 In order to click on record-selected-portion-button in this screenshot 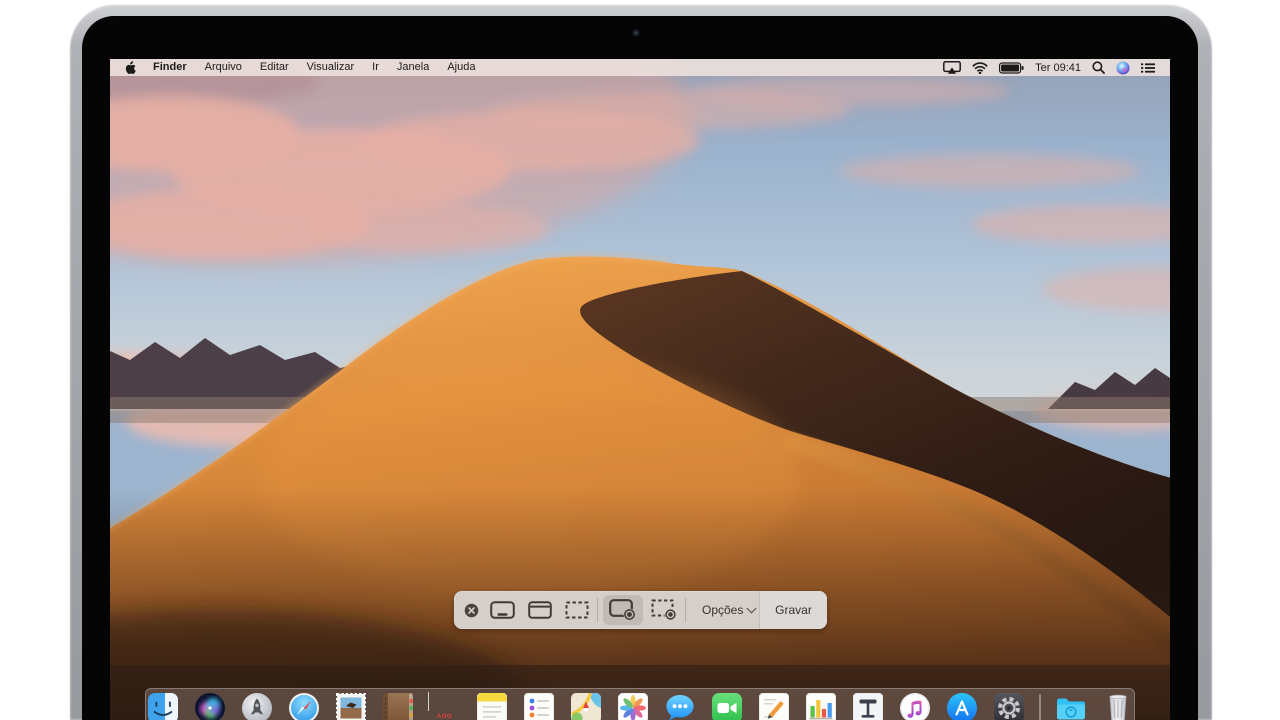, I will do `click(664, 610)`.